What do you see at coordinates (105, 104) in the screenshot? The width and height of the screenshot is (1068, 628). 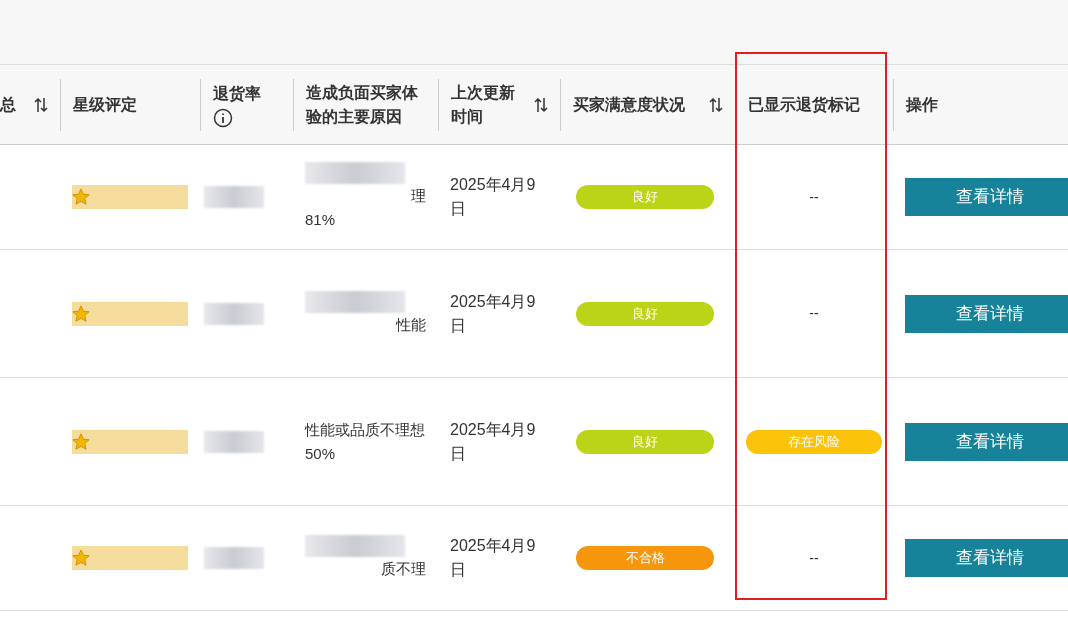 I see `column-header: 星级评定` at bounding box center [105, 104].